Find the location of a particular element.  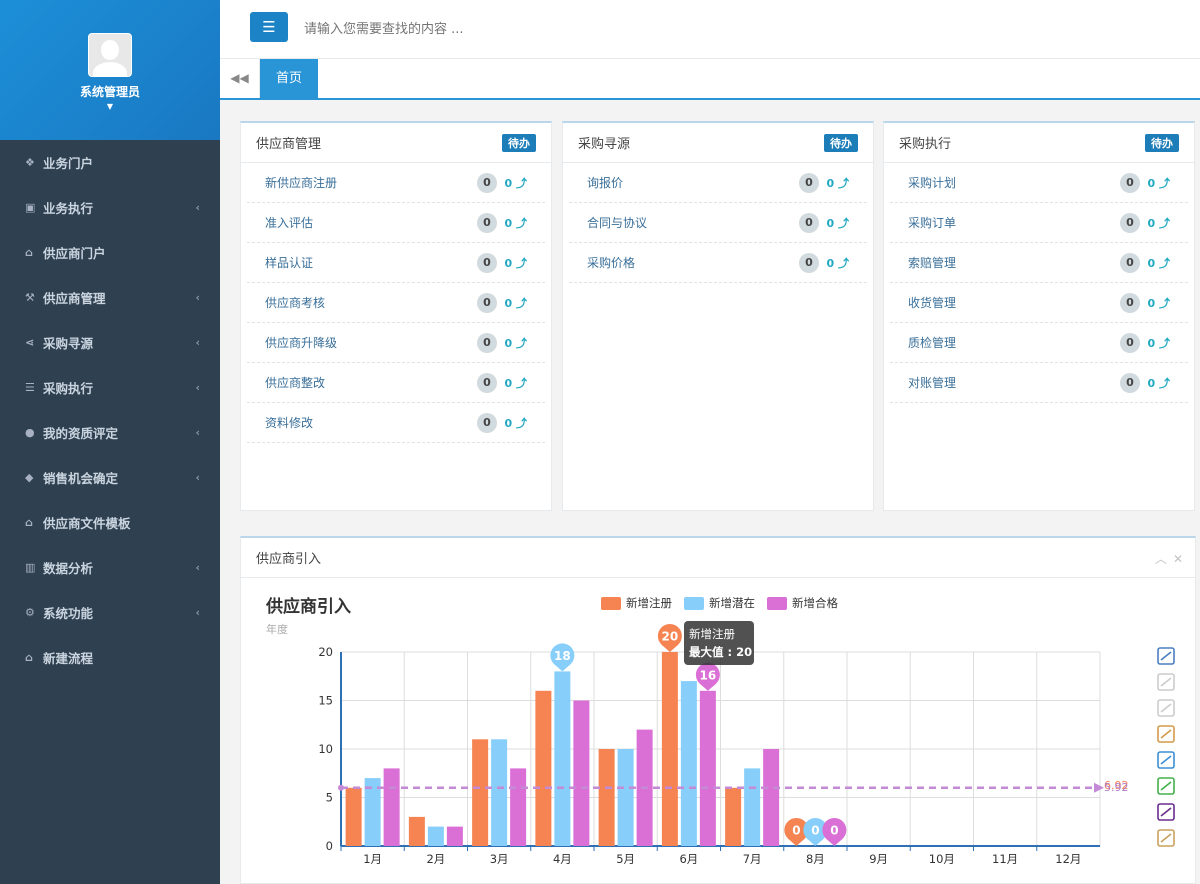

sidebar-item-label: 业务执行 is located at coordinates (68, 208).